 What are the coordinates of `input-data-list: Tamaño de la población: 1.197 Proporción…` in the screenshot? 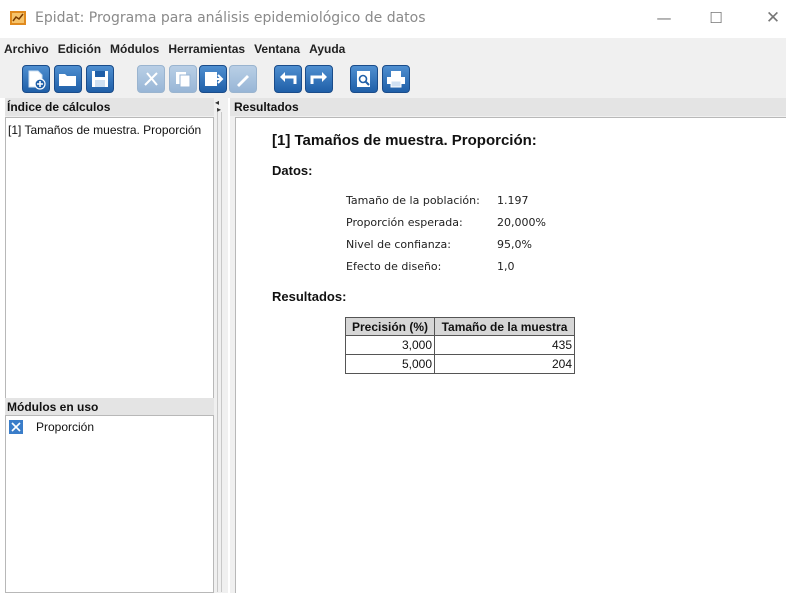 It's located at (446, 238).